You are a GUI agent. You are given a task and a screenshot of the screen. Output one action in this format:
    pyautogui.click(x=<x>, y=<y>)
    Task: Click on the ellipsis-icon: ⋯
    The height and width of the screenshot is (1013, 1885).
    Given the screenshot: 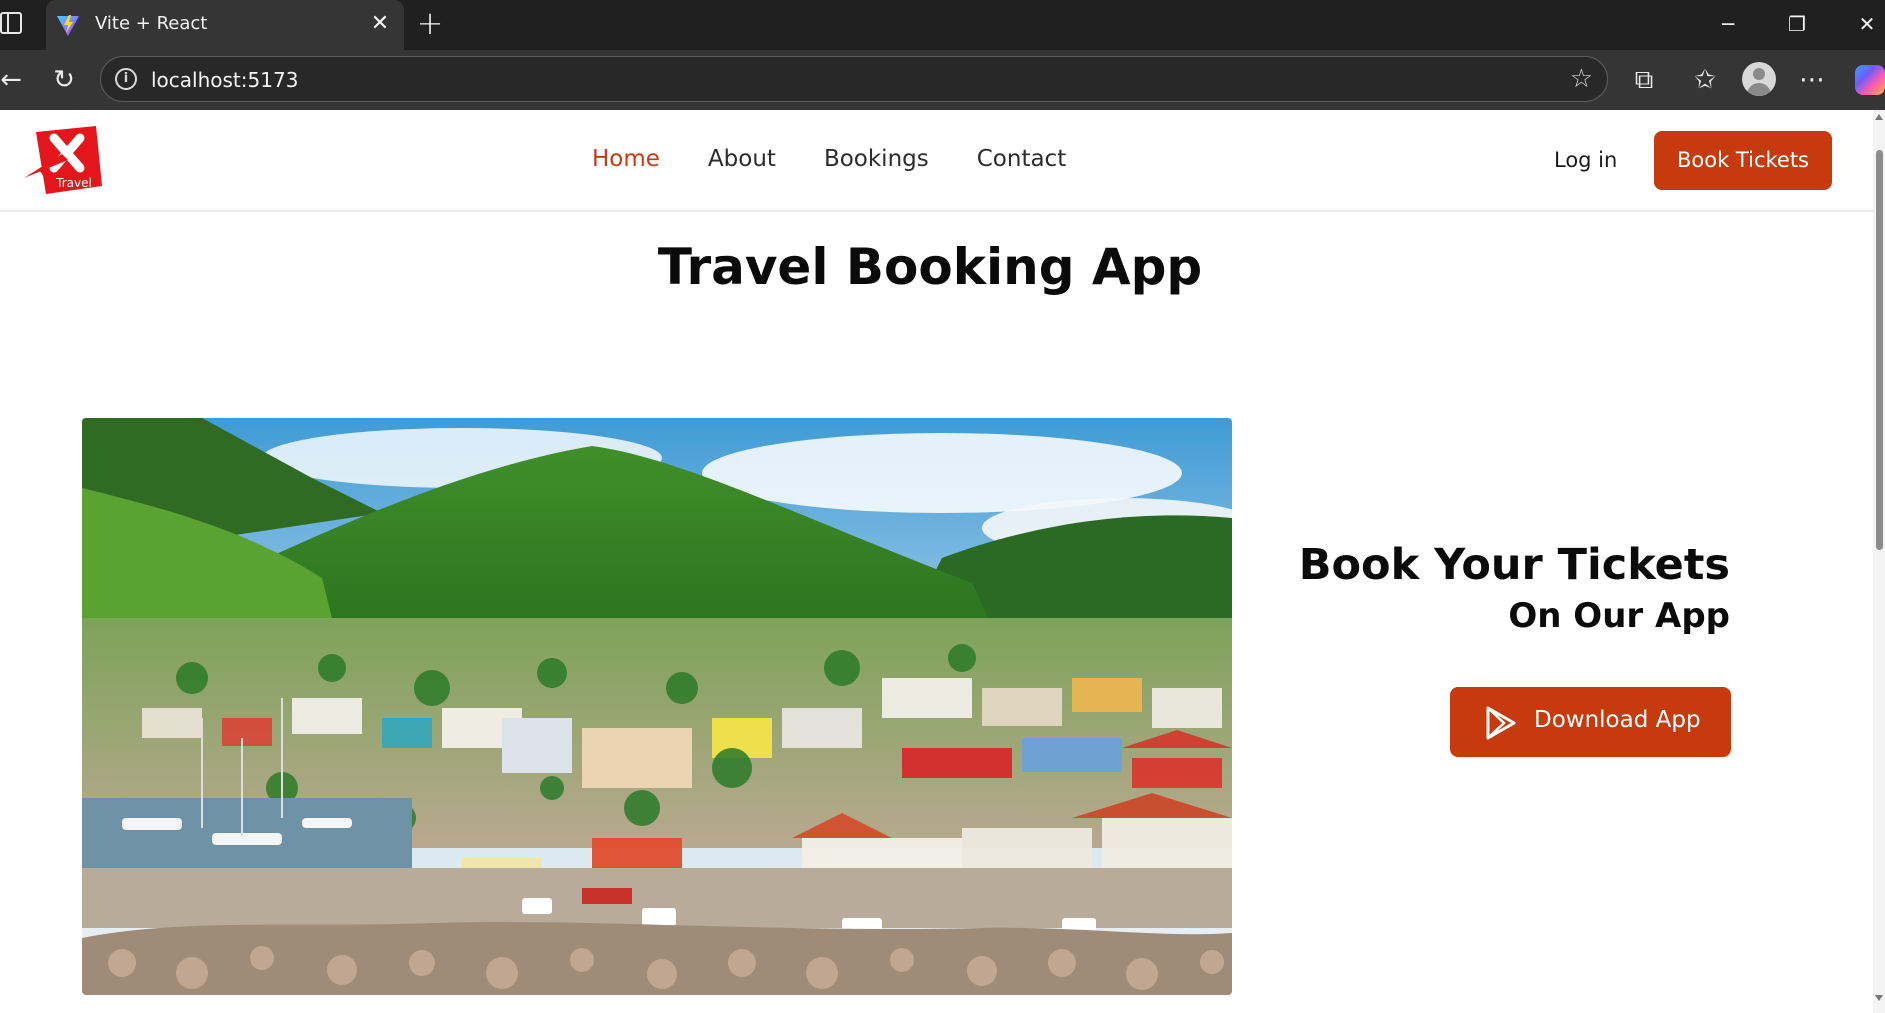 What is the action you would take?
    pyautogui.click(x=1812, y=80)
    